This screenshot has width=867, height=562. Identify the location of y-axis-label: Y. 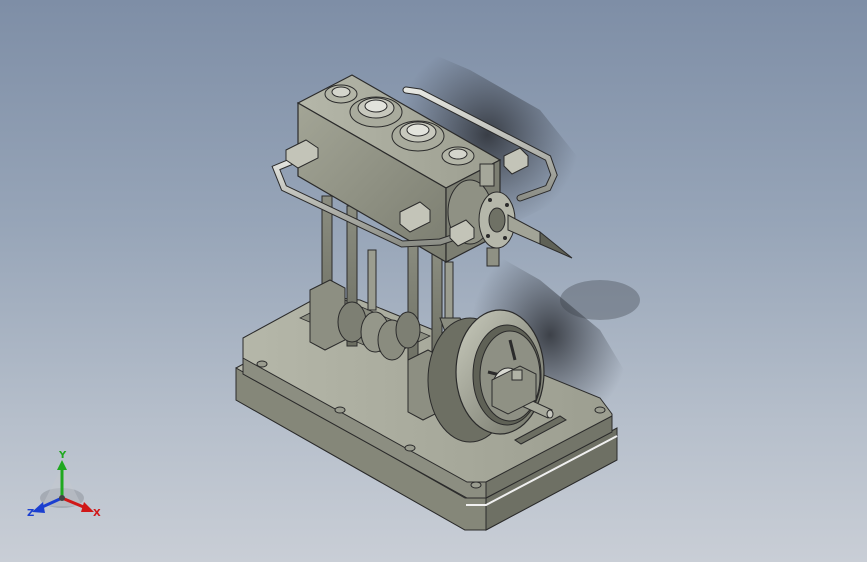
(62, 455).